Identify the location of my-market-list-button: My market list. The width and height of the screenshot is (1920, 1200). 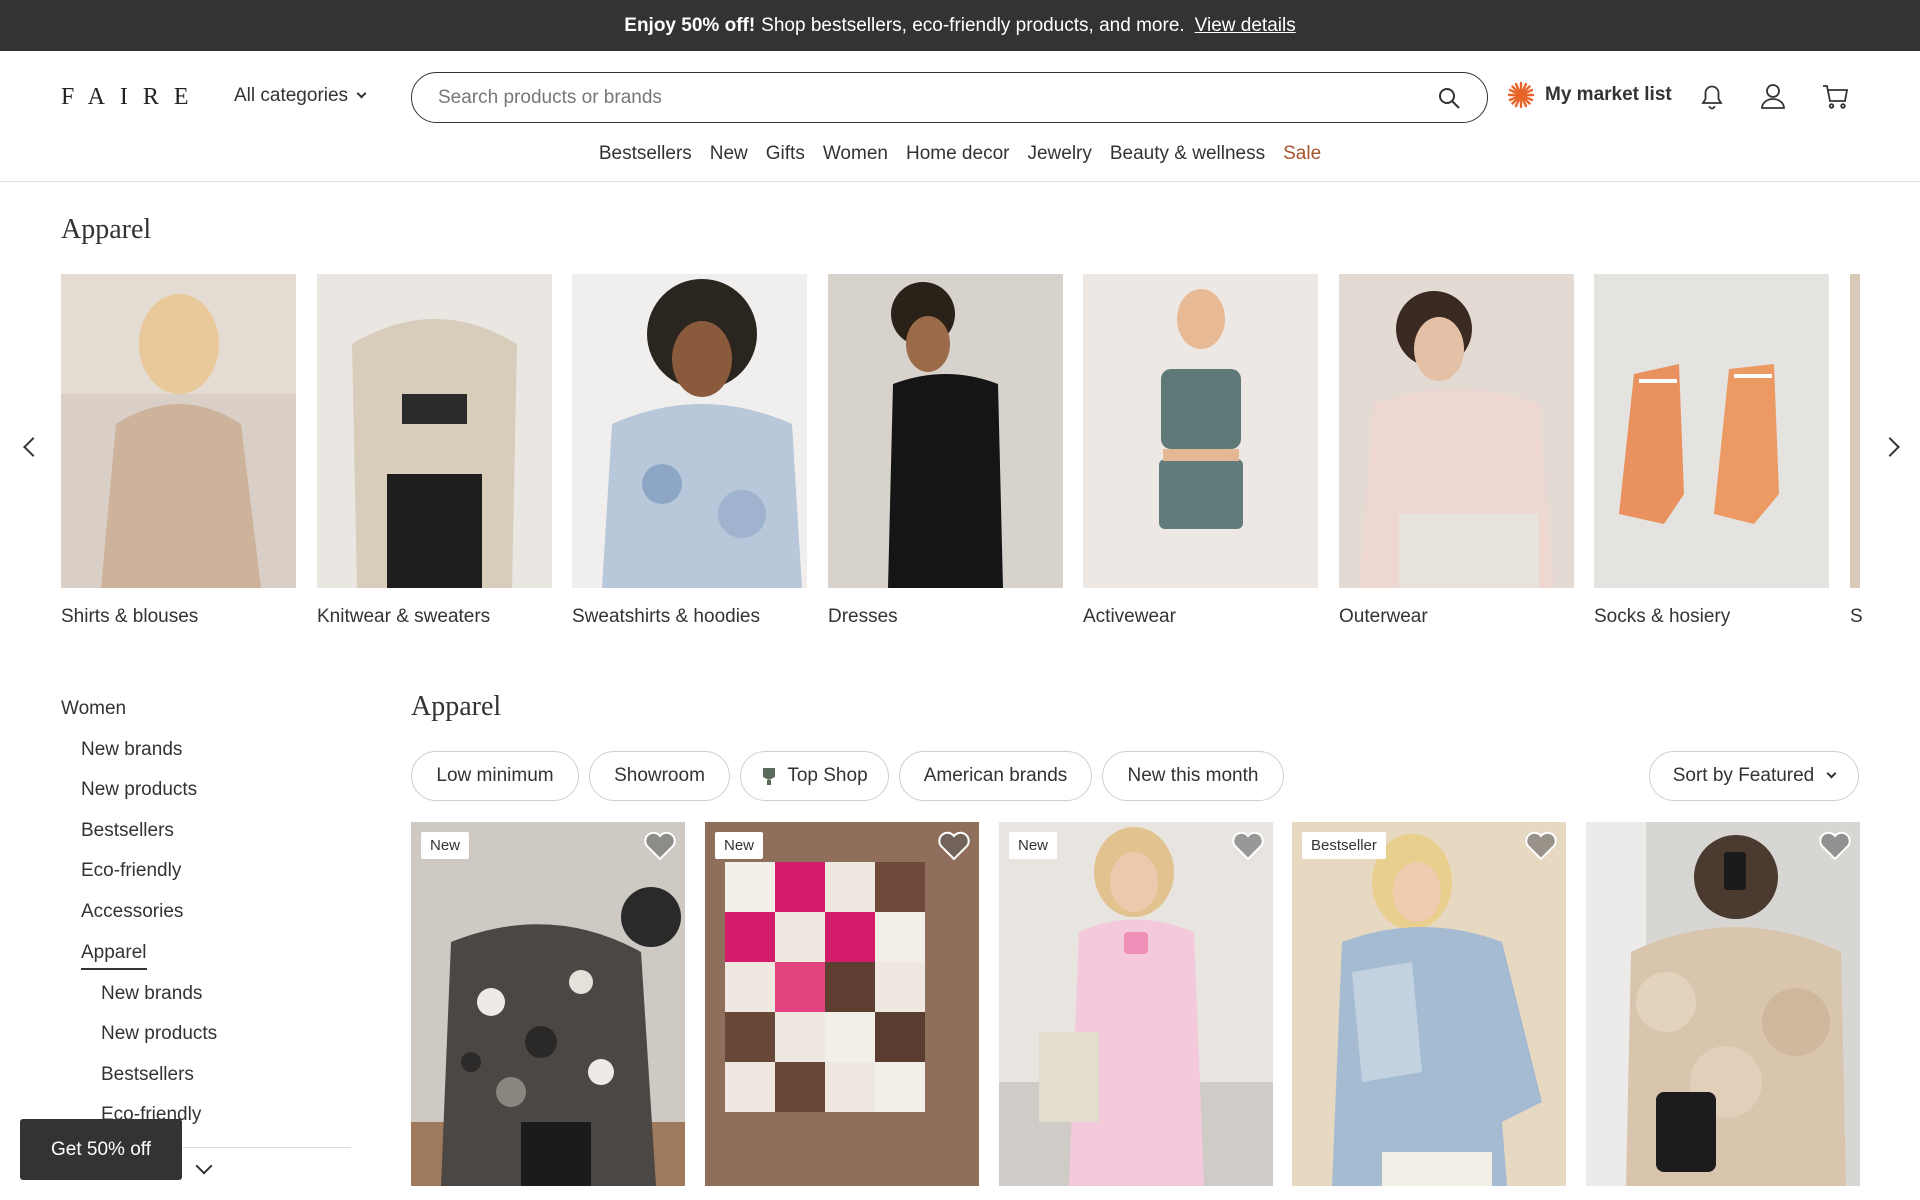
(1589, 95).